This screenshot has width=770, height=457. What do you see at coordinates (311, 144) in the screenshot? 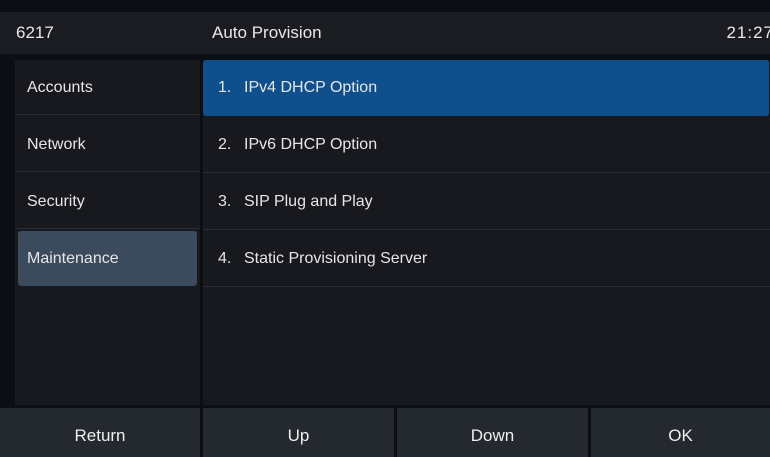
I see `option-label: IPv6 DHCP Option` at bounding box center [311, 144].